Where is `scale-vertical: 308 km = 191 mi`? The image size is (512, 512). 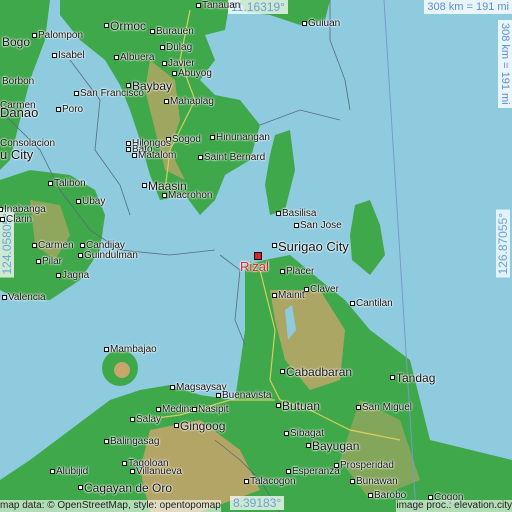 scale-vertical: 308 km = 191 mi is located at coordinates (505, 64).